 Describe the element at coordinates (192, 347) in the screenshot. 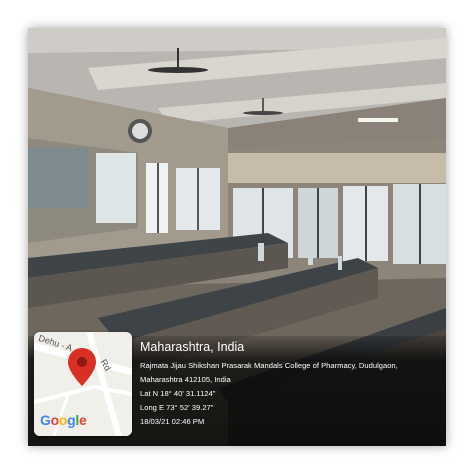

I see `location-title: Maharashtra, India` at that location.